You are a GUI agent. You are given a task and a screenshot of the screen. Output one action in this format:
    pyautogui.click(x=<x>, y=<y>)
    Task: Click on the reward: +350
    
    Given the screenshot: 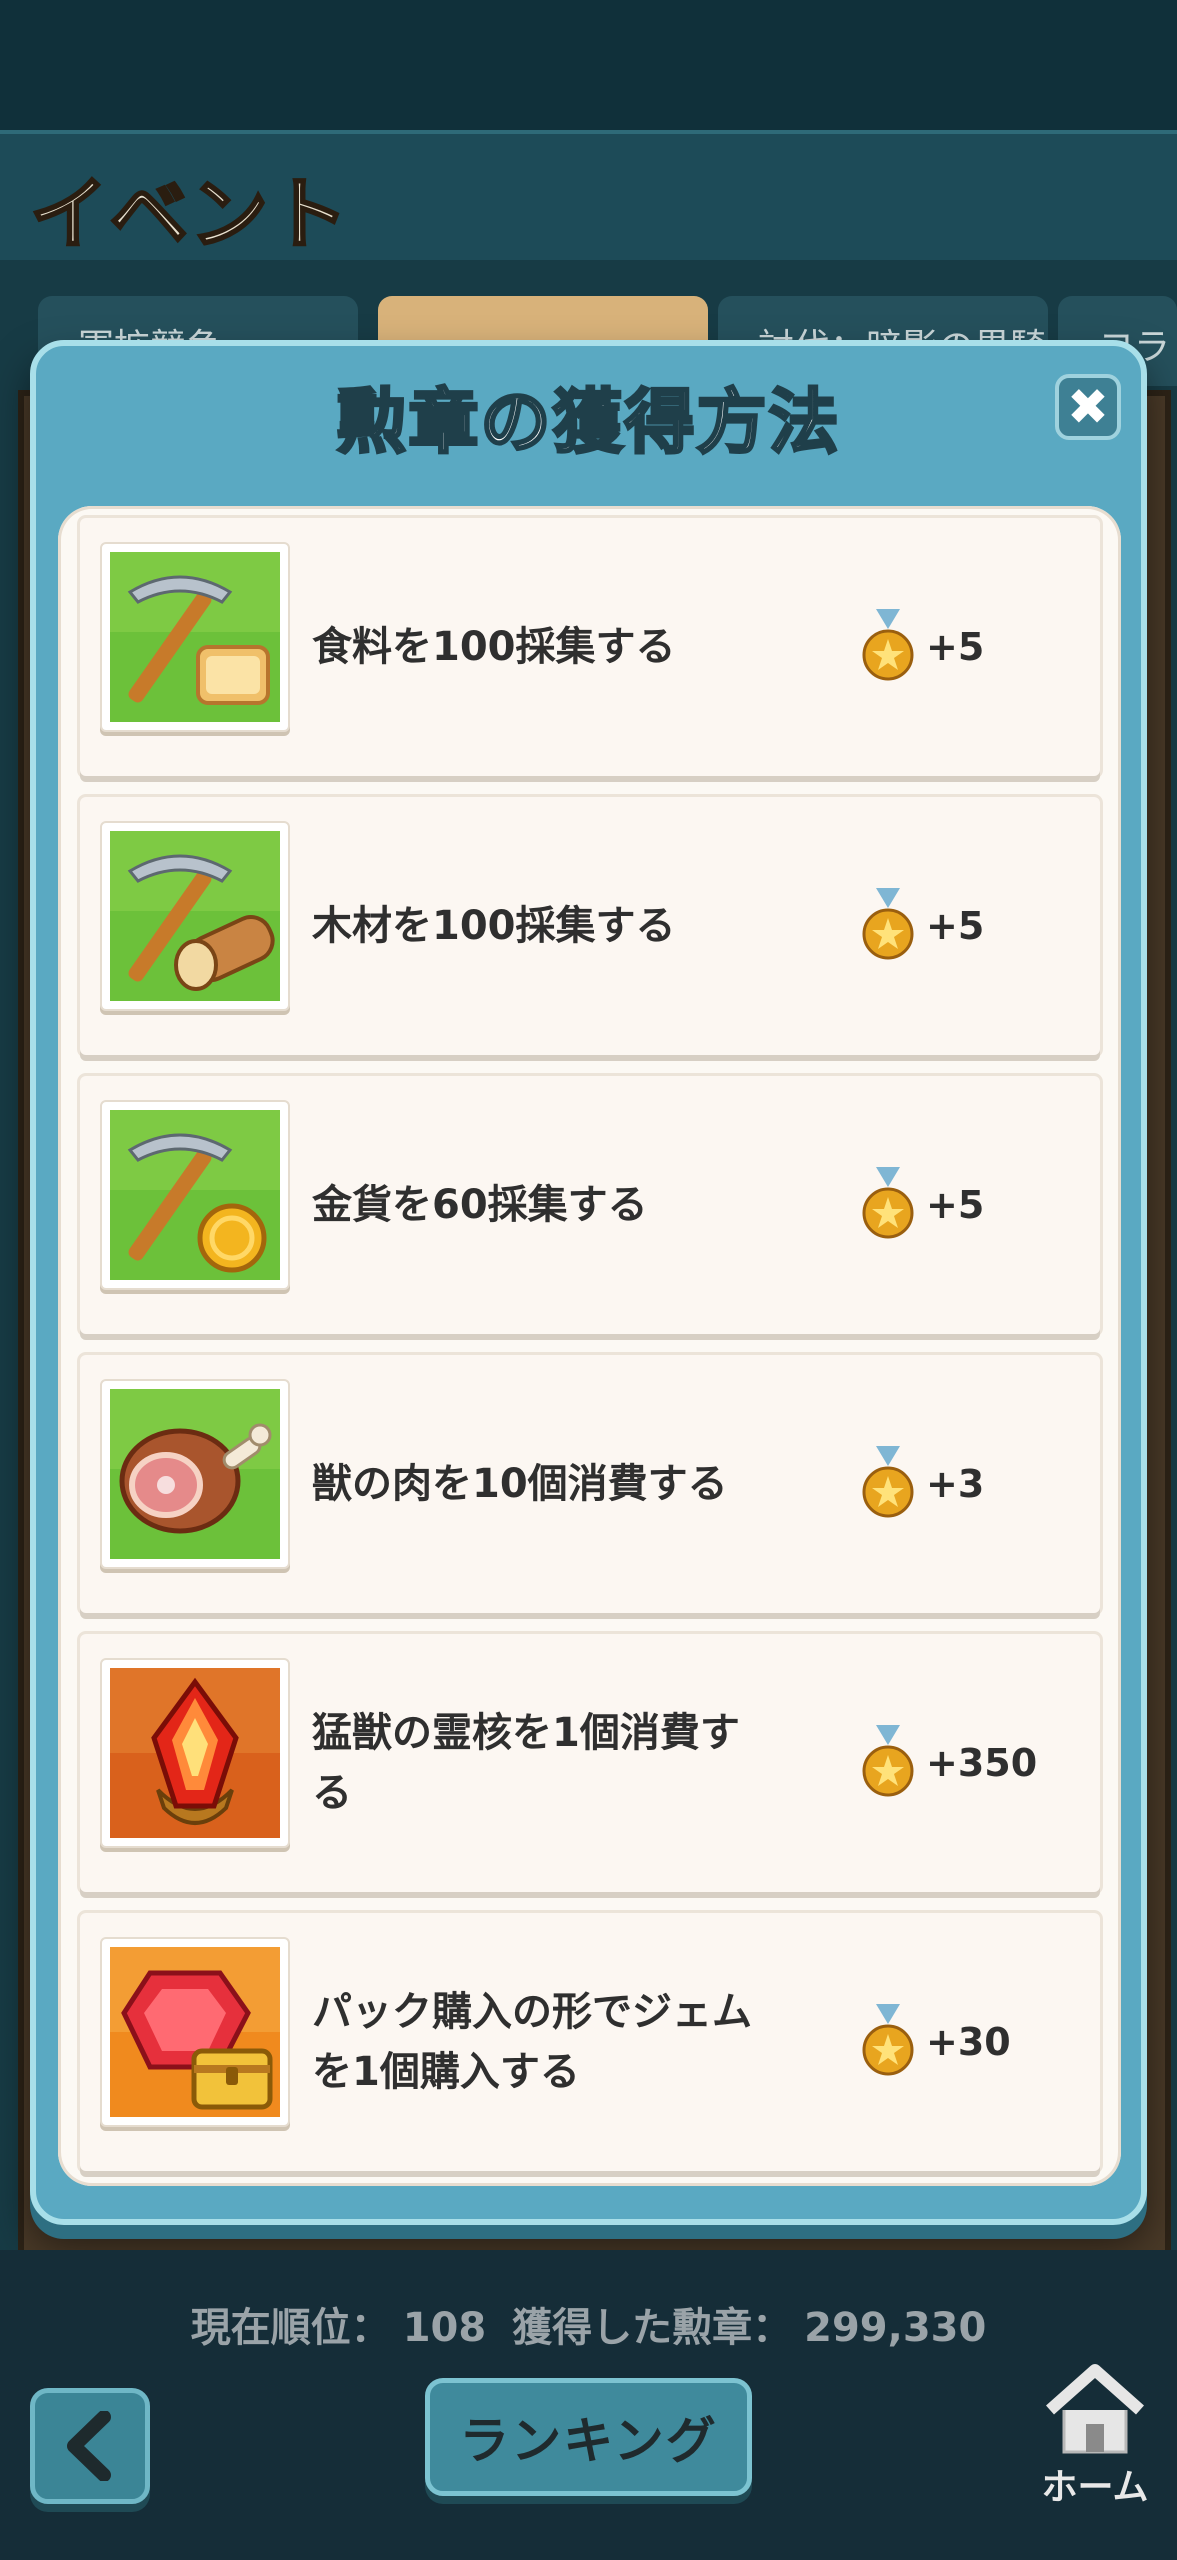 What is the action you would take?
    pyautogui.click(x=948, y=1763)
    